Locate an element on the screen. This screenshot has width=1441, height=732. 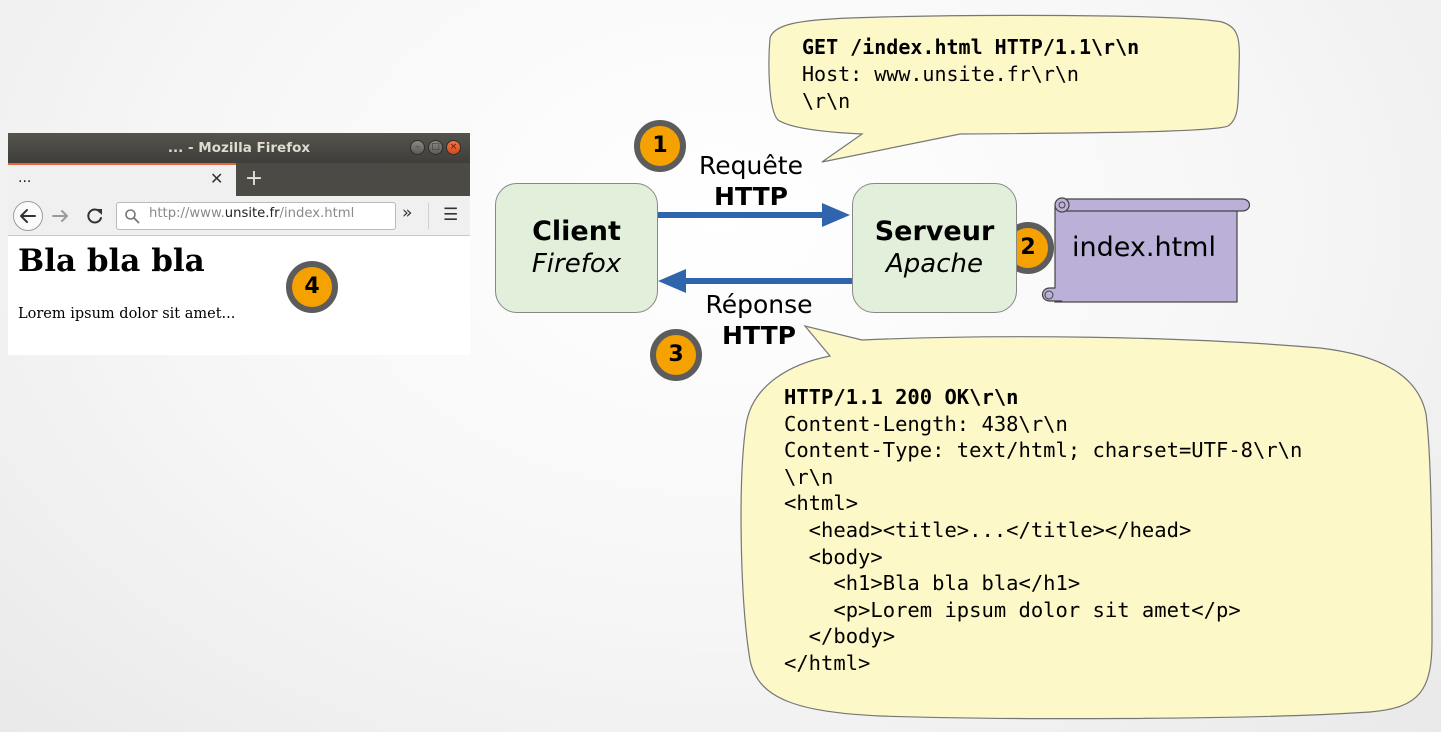
page-heading: Bla bla bla is located at coordinates (111, 261).